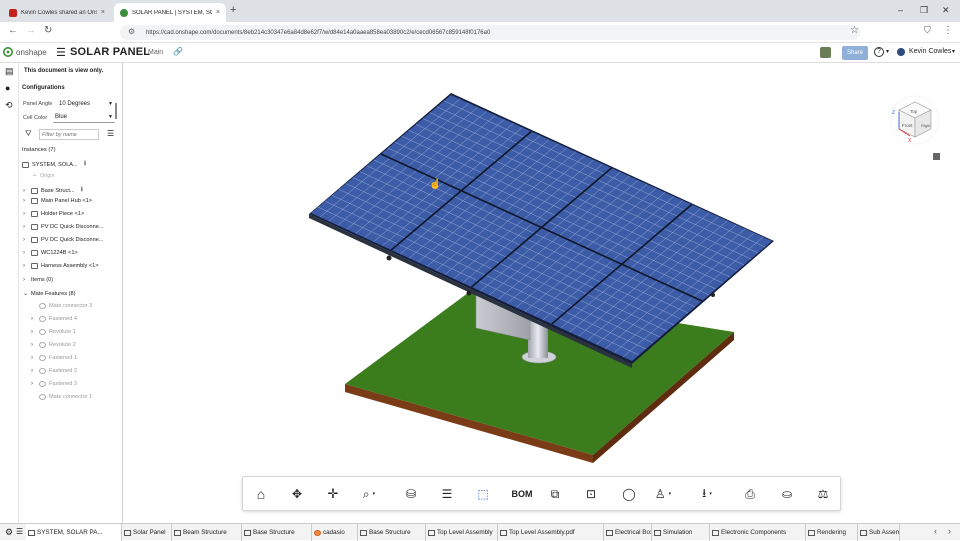 The width and height of the screenshot is (960, 541). I want to click on mate-row: › Revolute 1, so click(53, 332).